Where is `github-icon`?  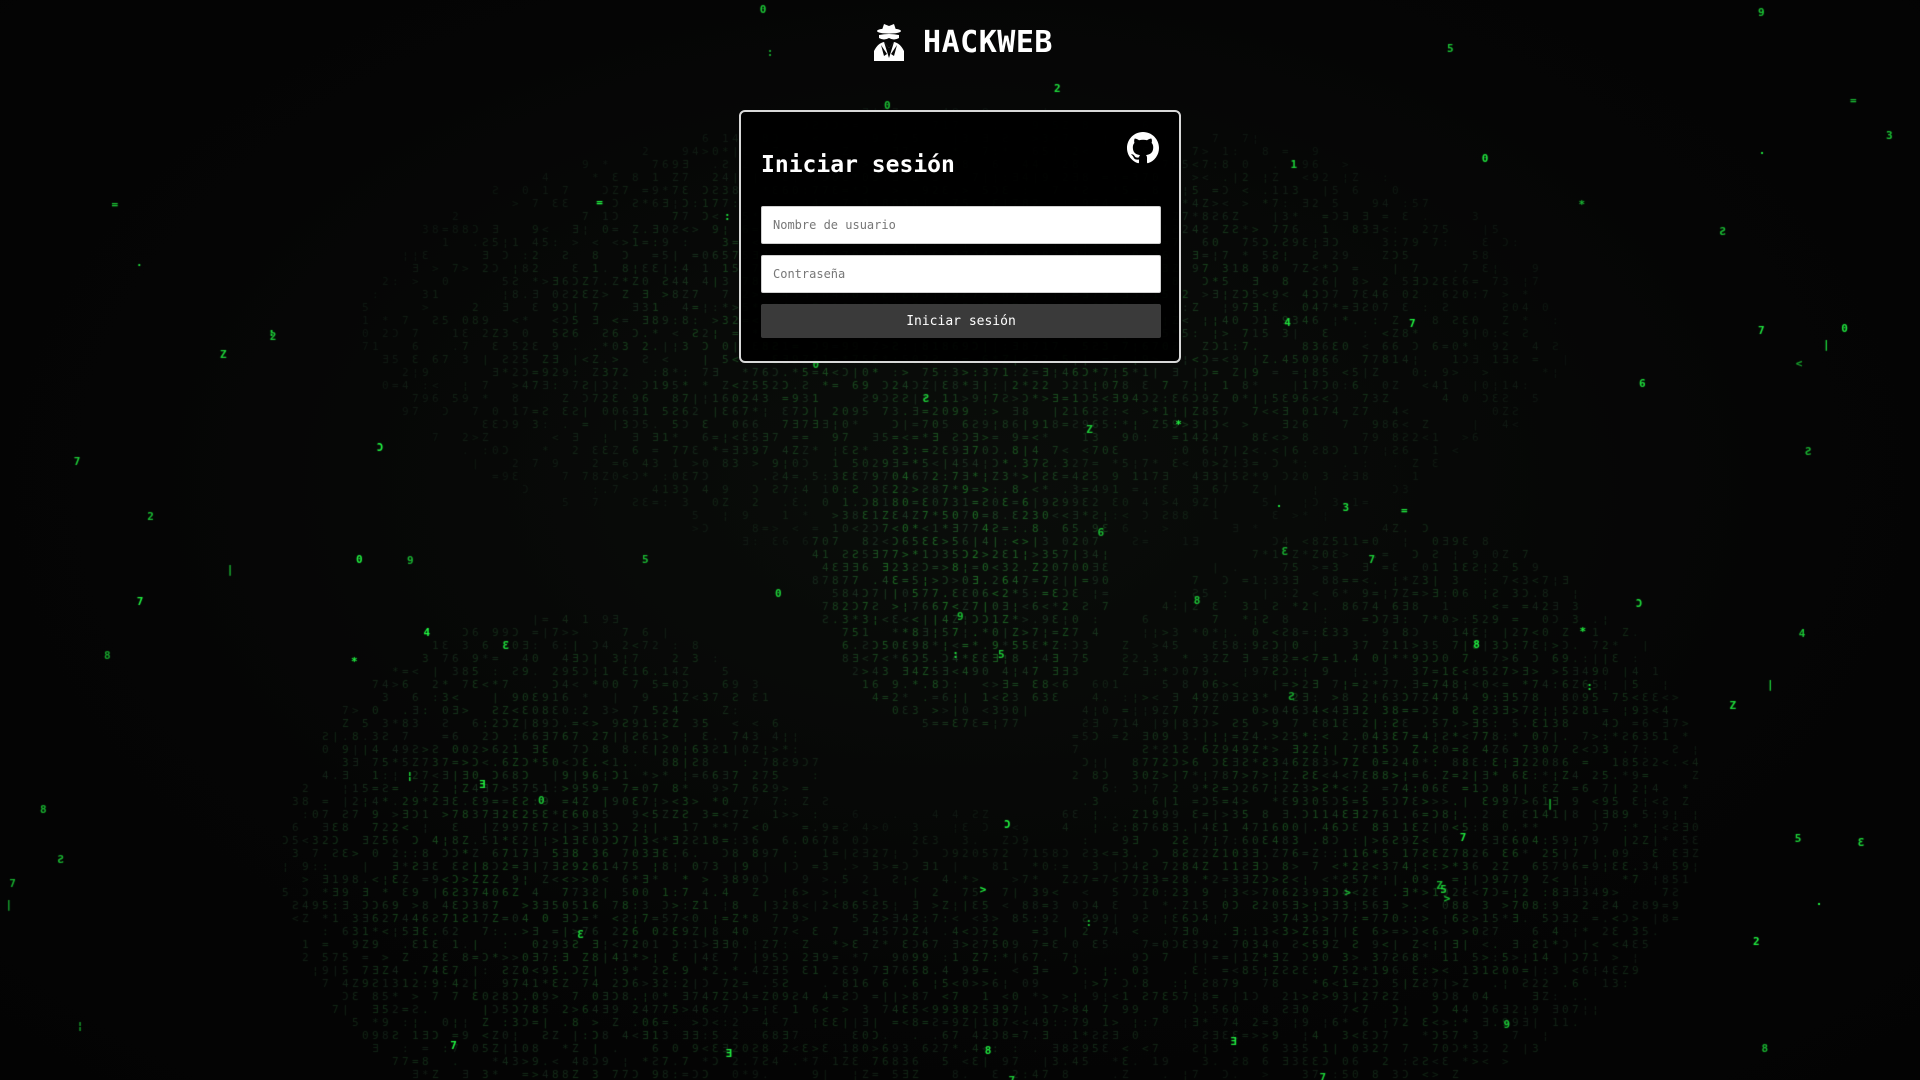 github-icon is located at coordinates (1143, 148).